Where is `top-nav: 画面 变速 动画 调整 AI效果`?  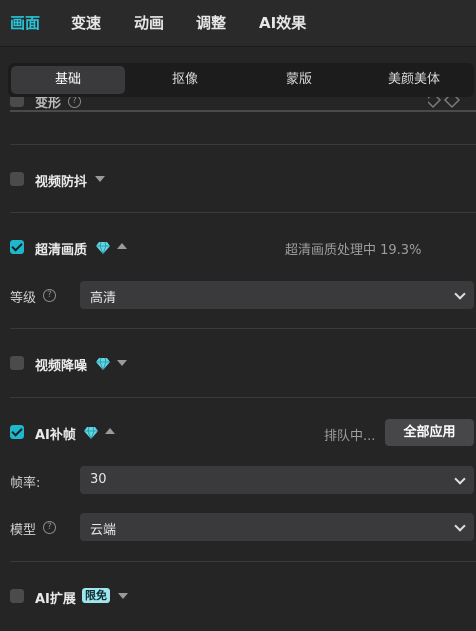 top-nav: 画面 变速 动画 调整 AI效果 is located at coordinates (238, 23).